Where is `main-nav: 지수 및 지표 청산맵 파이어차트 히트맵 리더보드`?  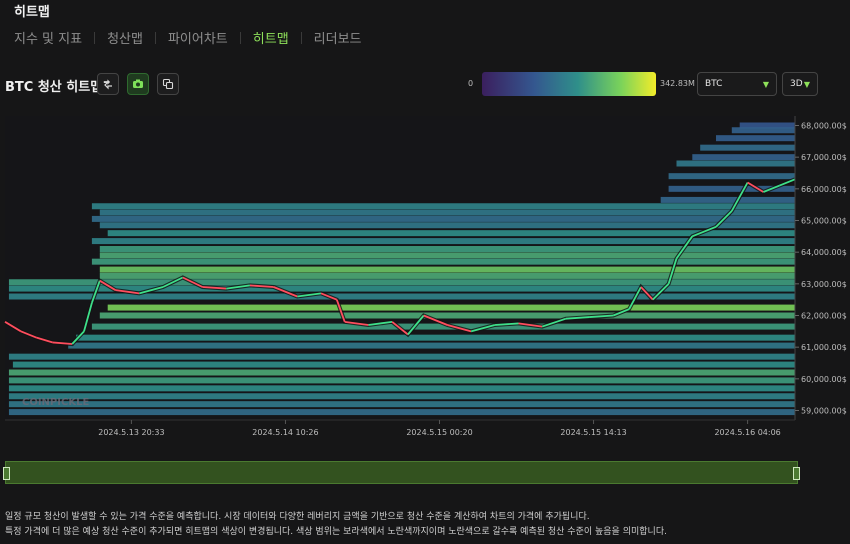 main-nav: 지수 및 지표 청산맵 파이어차트 히트맵 리더보드 is located at coordinates (188, 37).